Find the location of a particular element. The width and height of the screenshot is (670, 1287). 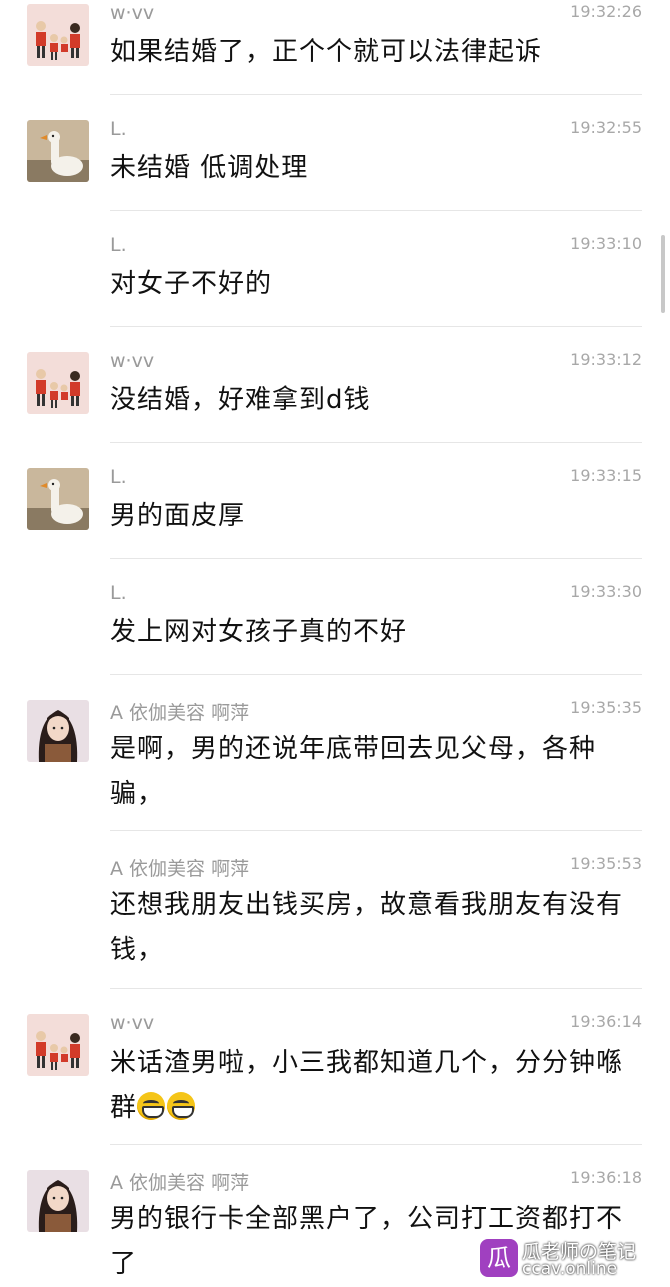

message-text: 对女子不好的 is located at coordinates (375, 284).